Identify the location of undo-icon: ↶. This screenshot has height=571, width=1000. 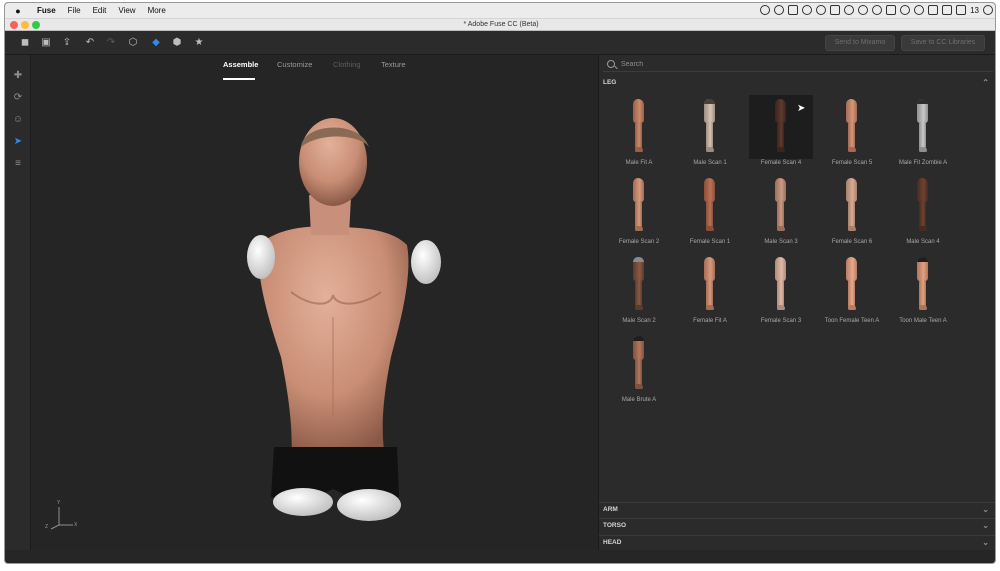
(90, 43).